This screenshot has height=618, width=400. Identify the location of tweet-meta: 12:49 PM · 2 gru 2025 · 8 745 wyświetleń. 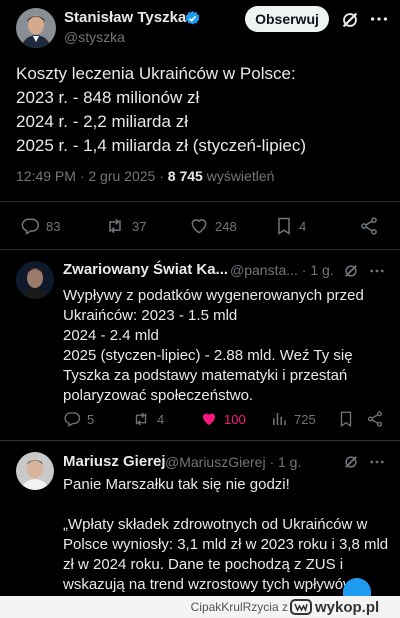
(145, 176).